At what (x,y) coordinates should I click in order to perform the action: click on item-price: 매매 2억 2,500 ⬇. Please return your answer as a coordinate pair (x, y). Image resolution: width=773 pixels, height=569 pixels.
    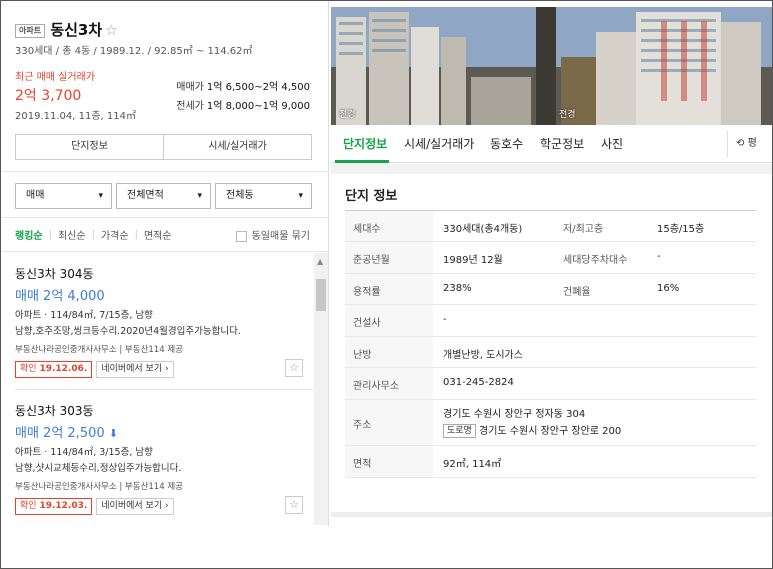
    Looking at the image, I should click on (160, 431).